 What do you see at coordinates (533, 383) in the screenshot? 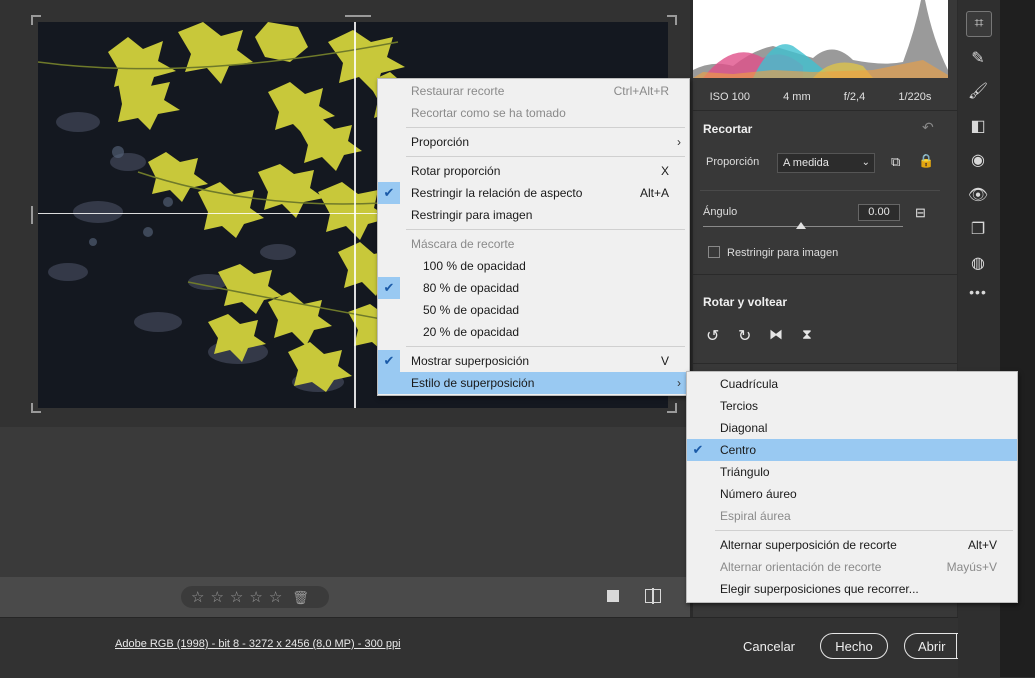
I see `menu-item-overlay-style: Estilo de superposición ›` at bounding box center [533, 383].